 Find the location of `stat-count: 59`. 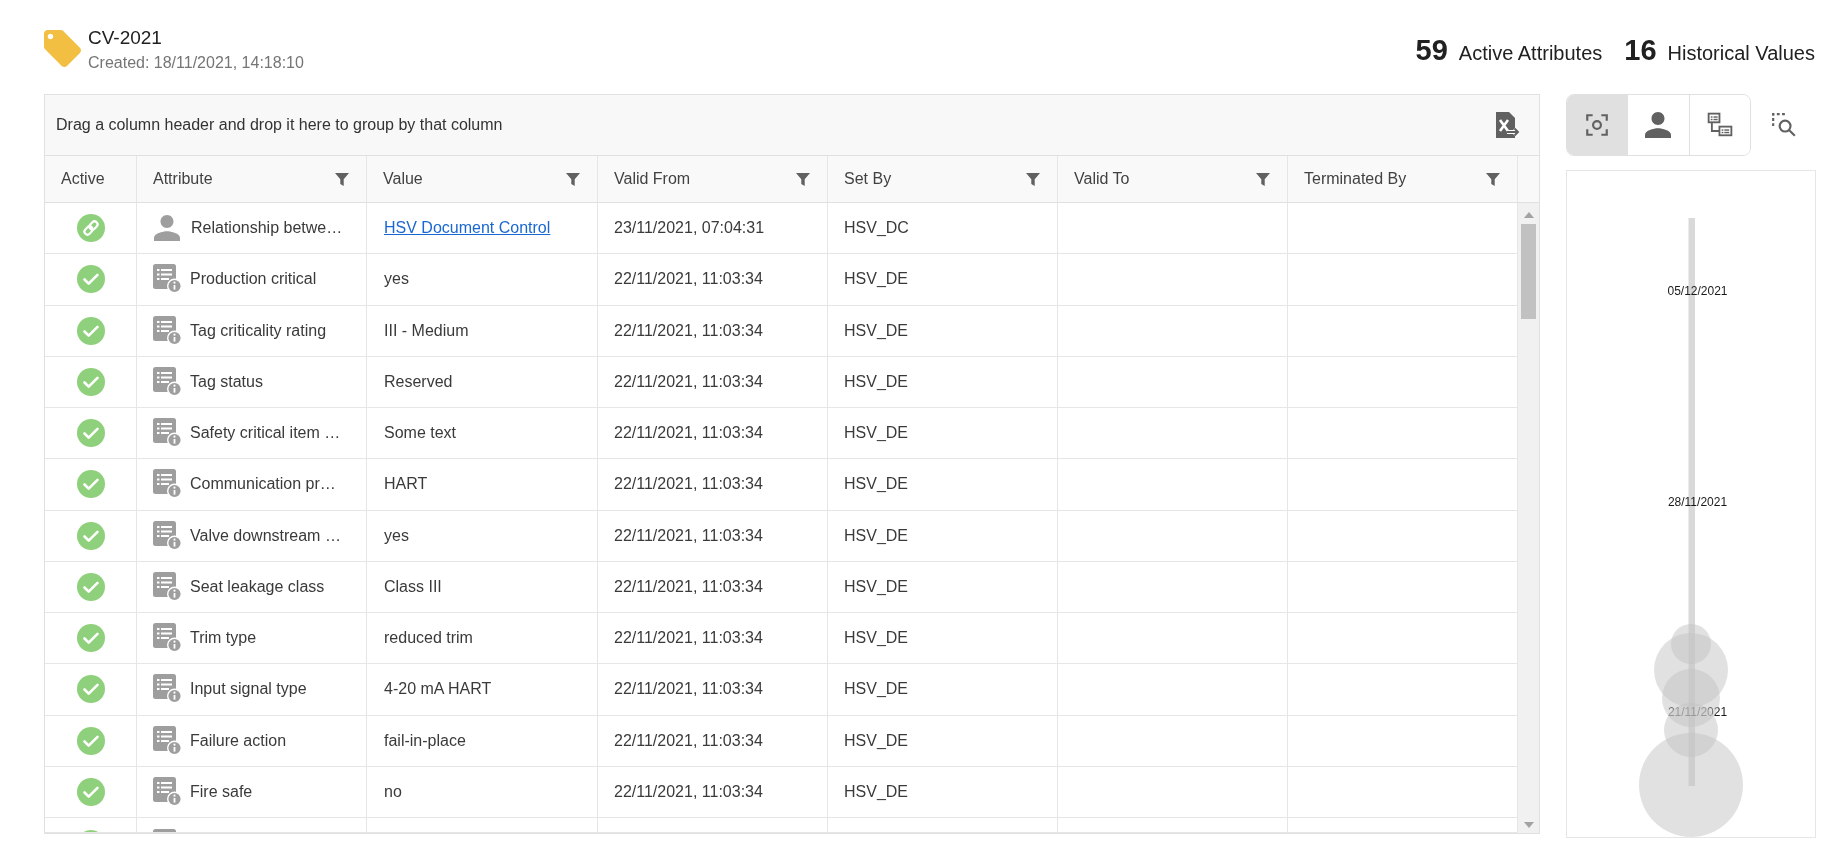

stat-count: 59 is located at coordinates (1431, 50).